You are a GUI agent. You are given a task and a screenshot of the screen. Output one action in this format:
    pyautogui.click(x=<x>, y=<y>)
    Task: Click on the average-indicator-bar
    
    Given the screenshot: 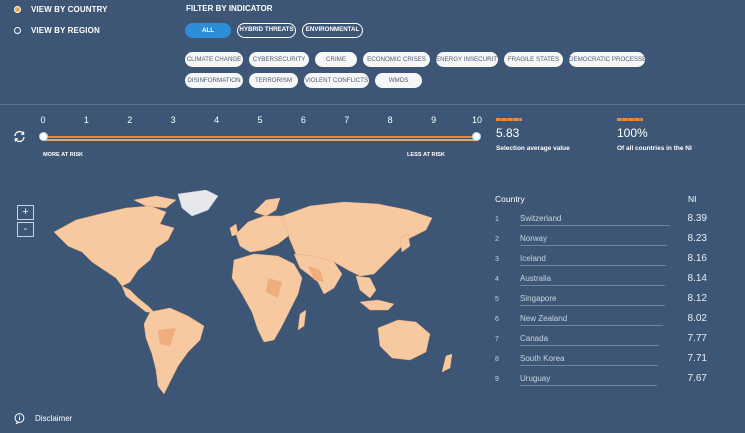 What is the action you would take?
    pyautogui.click(x=509, y=119)
    